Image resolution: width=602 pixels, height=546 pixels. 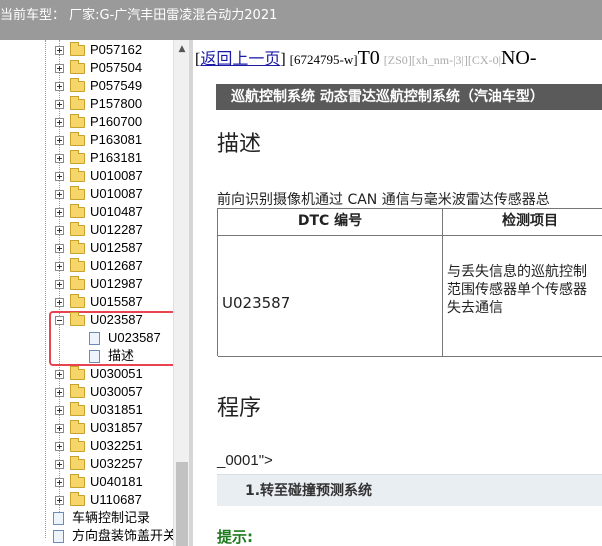 What do you see at coordinates (181, 293) in the screenshot?
I see `tree-scrollbar: ▲` at bounding box center [181, 293].